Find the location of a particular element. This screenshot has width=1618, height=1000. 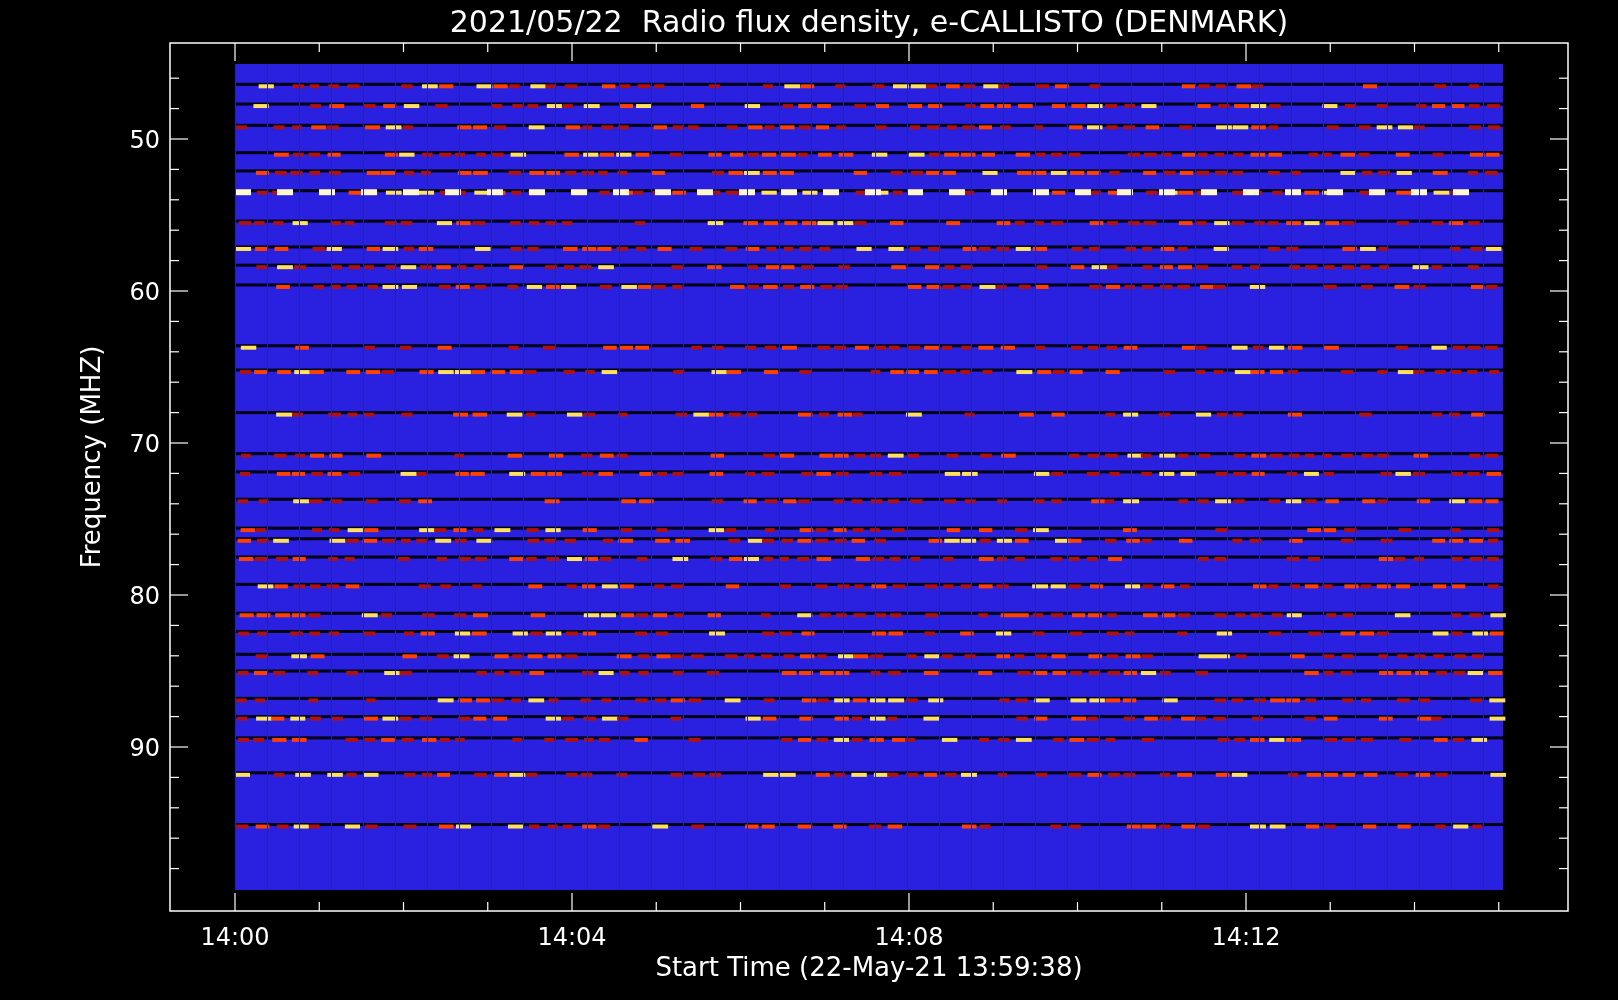

x-tick-label: 14:08 is located at coordinates (909, 937).